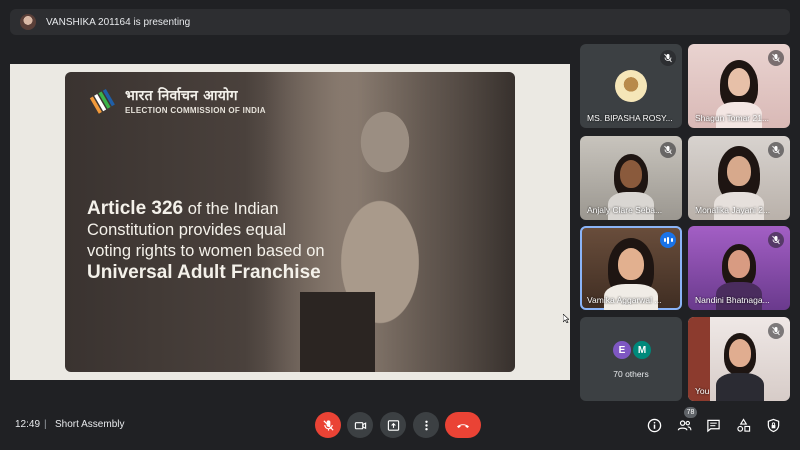 Image resolution: width=800 pixels, height=450 pixels. I want to click on article-number: Article 326, so click(135, 208).